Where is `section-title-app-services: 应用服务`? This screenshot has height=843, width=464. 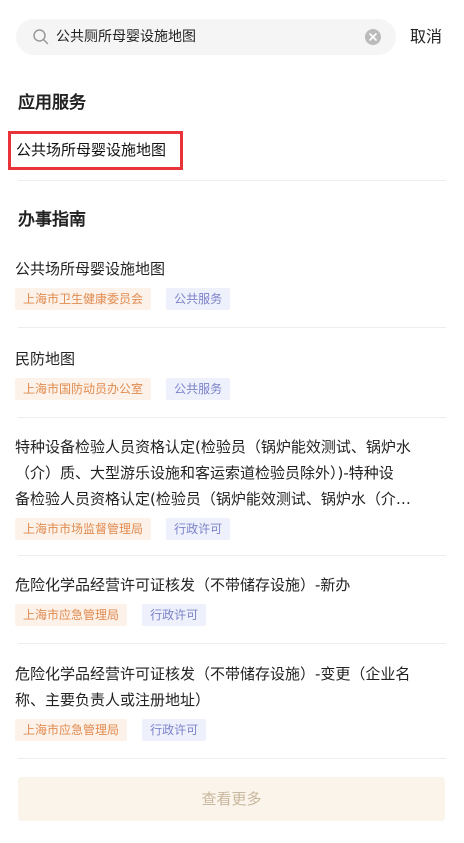
section-title-app-services: 应用服务 is located at coordinates (52, 103).